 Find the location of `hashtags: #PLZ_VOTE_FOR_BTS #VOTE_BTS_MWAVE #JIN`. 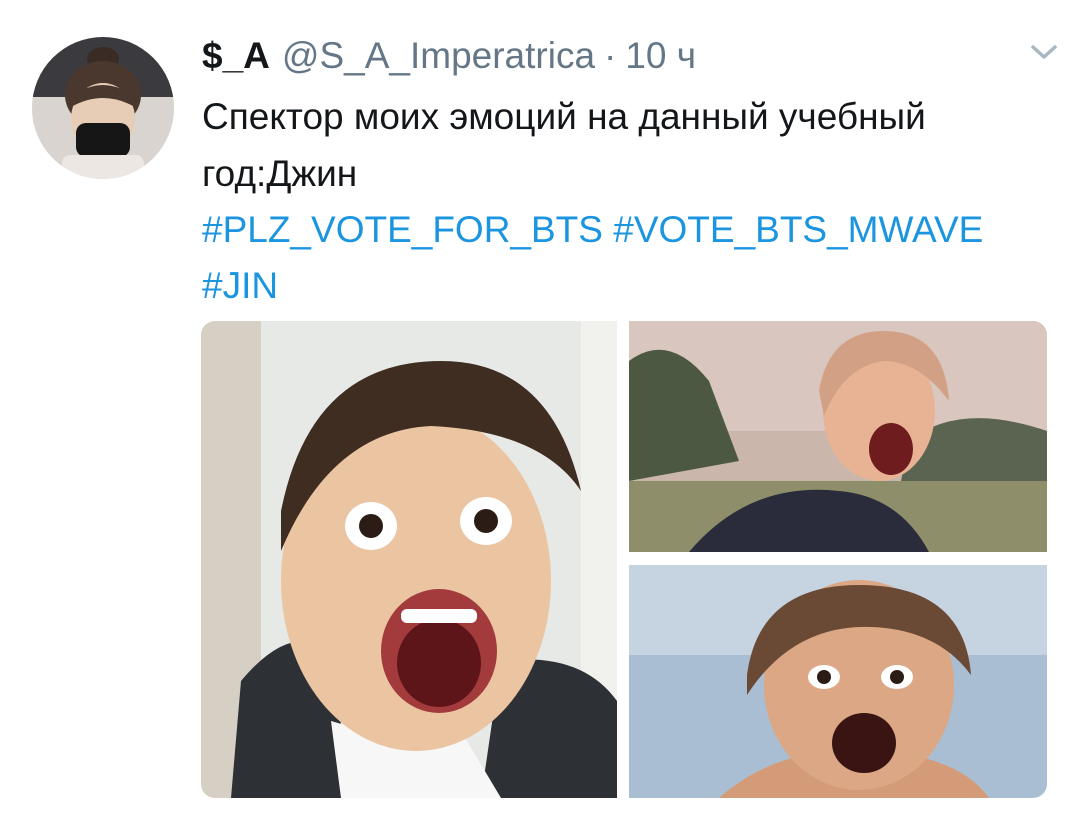

hashtags: #PLZ_VOTE_FOR_BTS #VOTE_BTS_MWAVE #JIN is located at coordinates (627, 258).